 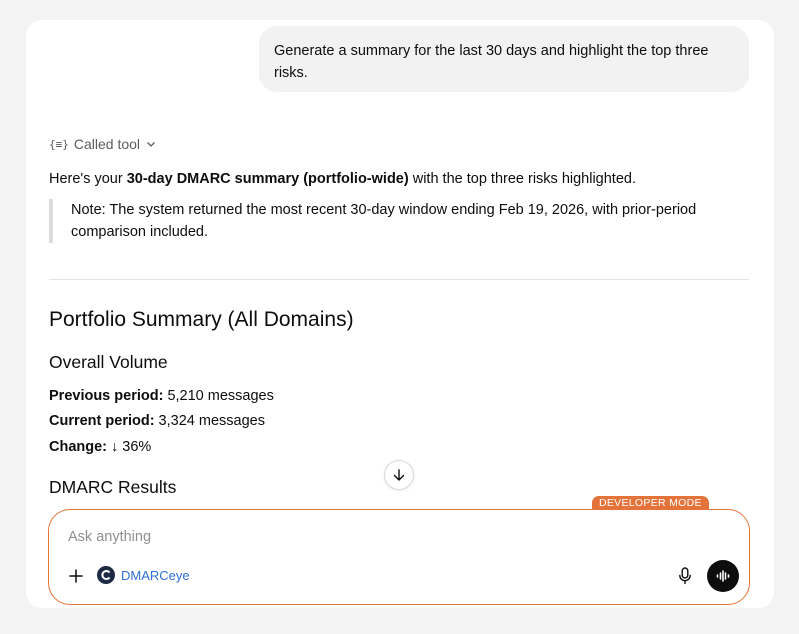 I want to click on waveform-icon, so click(x=723, y=576).